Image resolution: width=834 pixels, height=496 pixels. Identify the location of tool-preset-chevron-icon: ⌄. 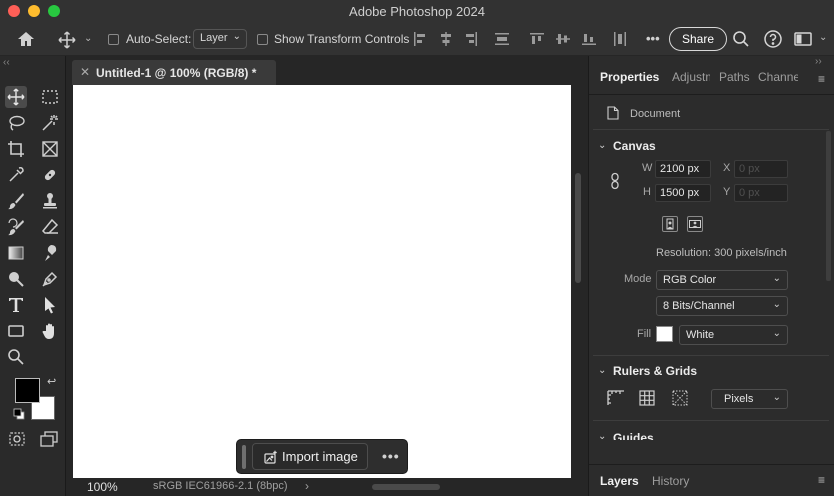
(88, 38).